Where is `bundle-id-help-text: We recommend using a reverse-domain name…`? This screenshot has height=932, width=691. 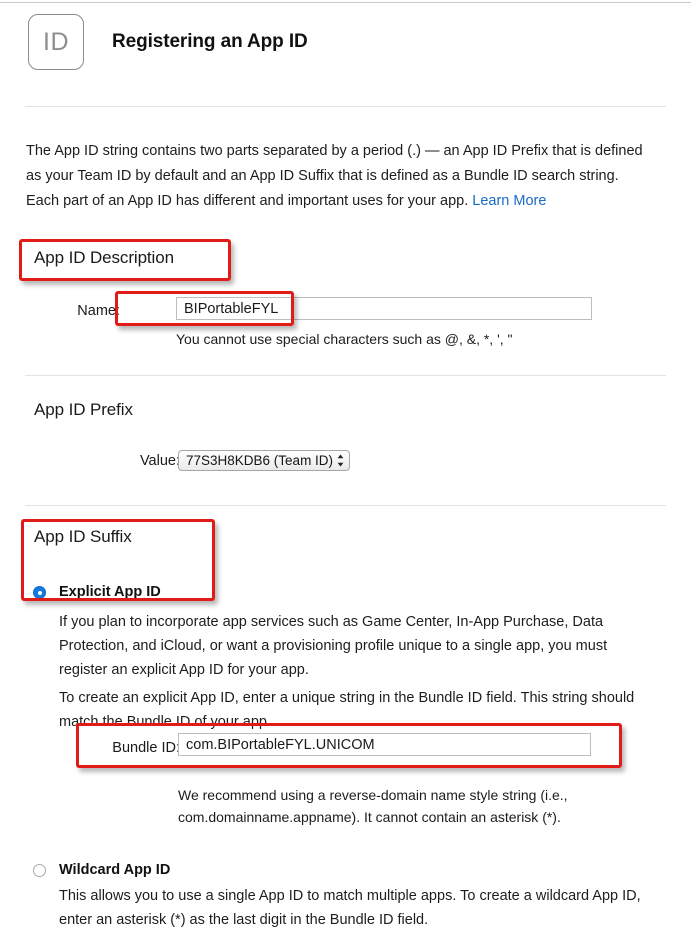 bundle-id-help-text: We recommend using a reverse-domain name… is located at coordinates (373, 806).